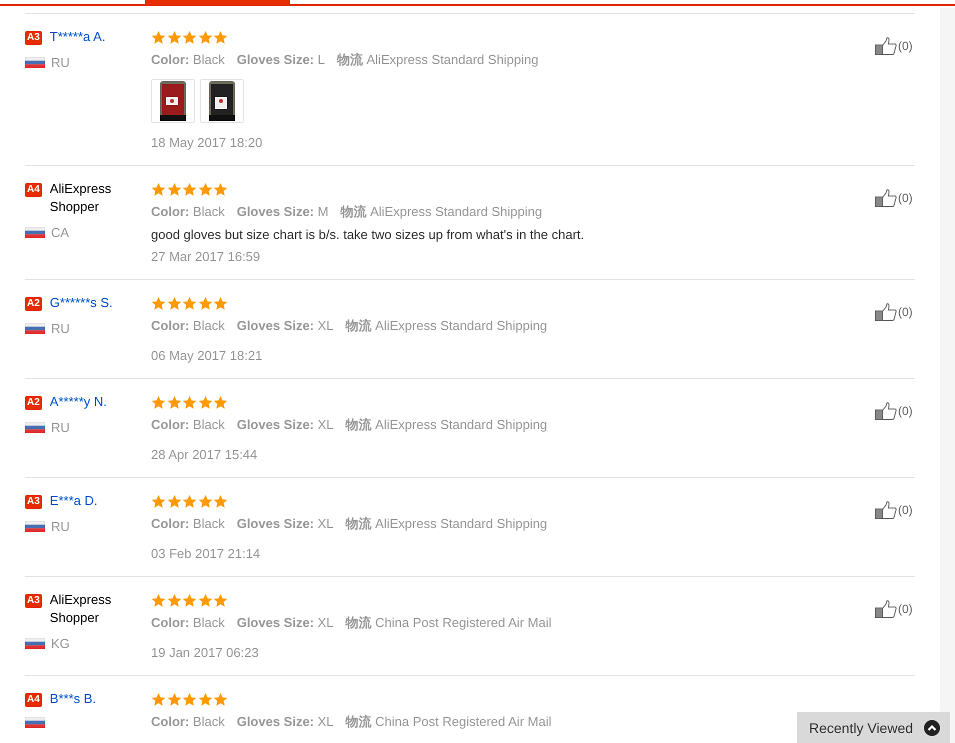  What do you see at coordinates (81, 303) in the screenshot?
I see `reviewer-name: G******s S.` at bounding box center [81, 303].